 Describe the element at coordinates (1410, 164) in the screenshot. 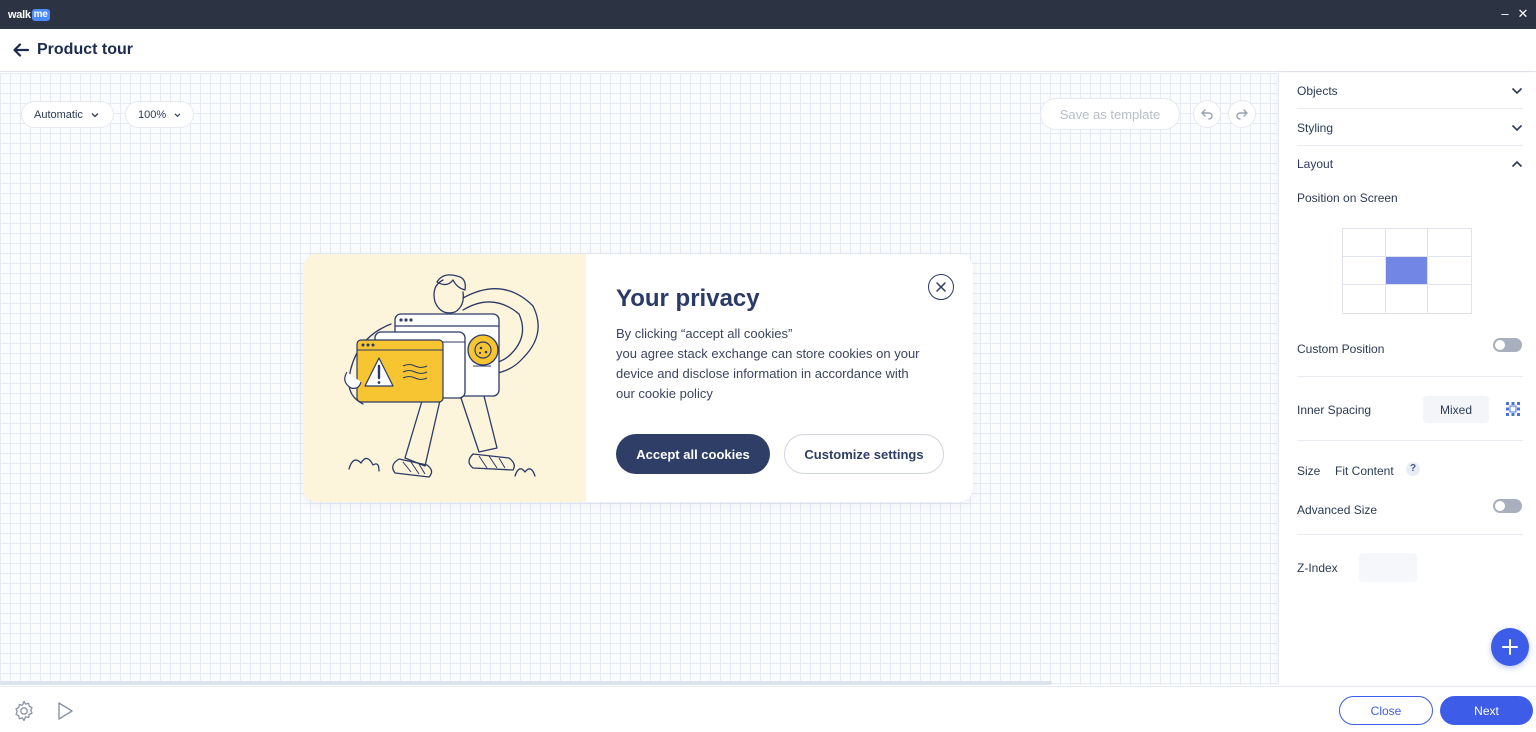

I see `section-layout: Layout` at that location.